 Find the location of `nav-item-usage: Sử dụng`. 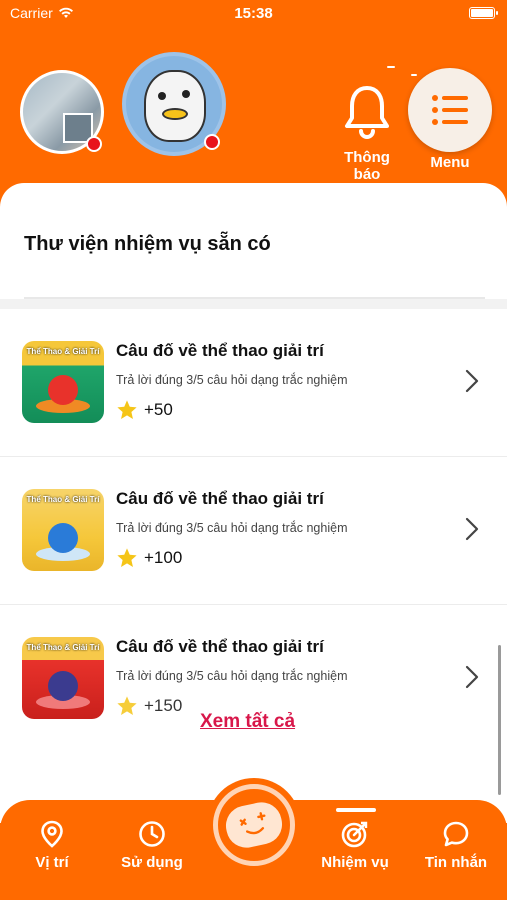

nav-item-usage: Sử dụng is located at coordinates (152, 845).